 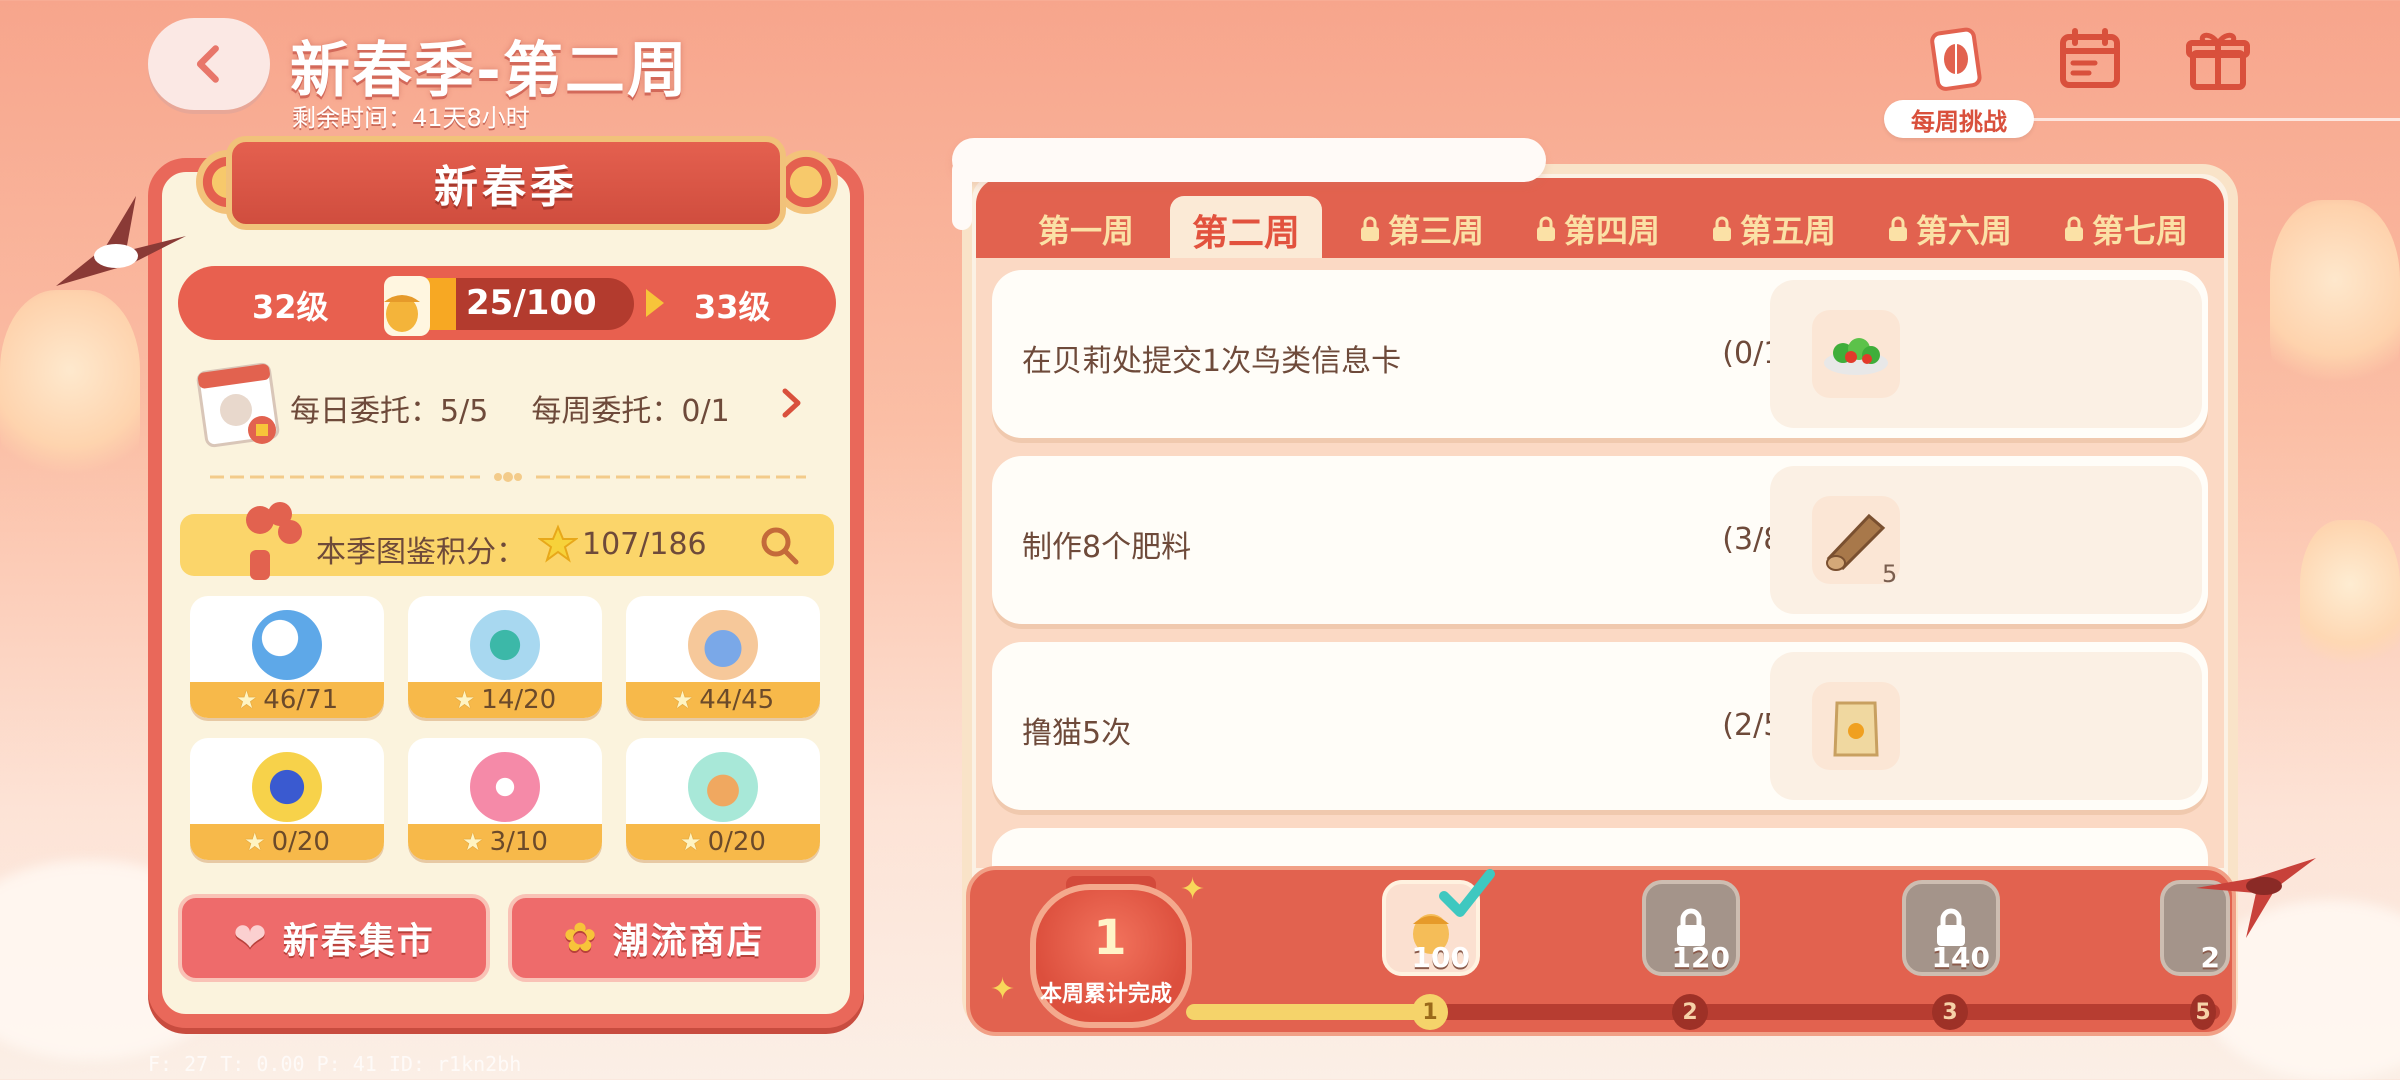 What do you see at coordinates (2140, 231) in the screenshot?
I see `tab-label: 第七周` at bounding box center [2140, 231].